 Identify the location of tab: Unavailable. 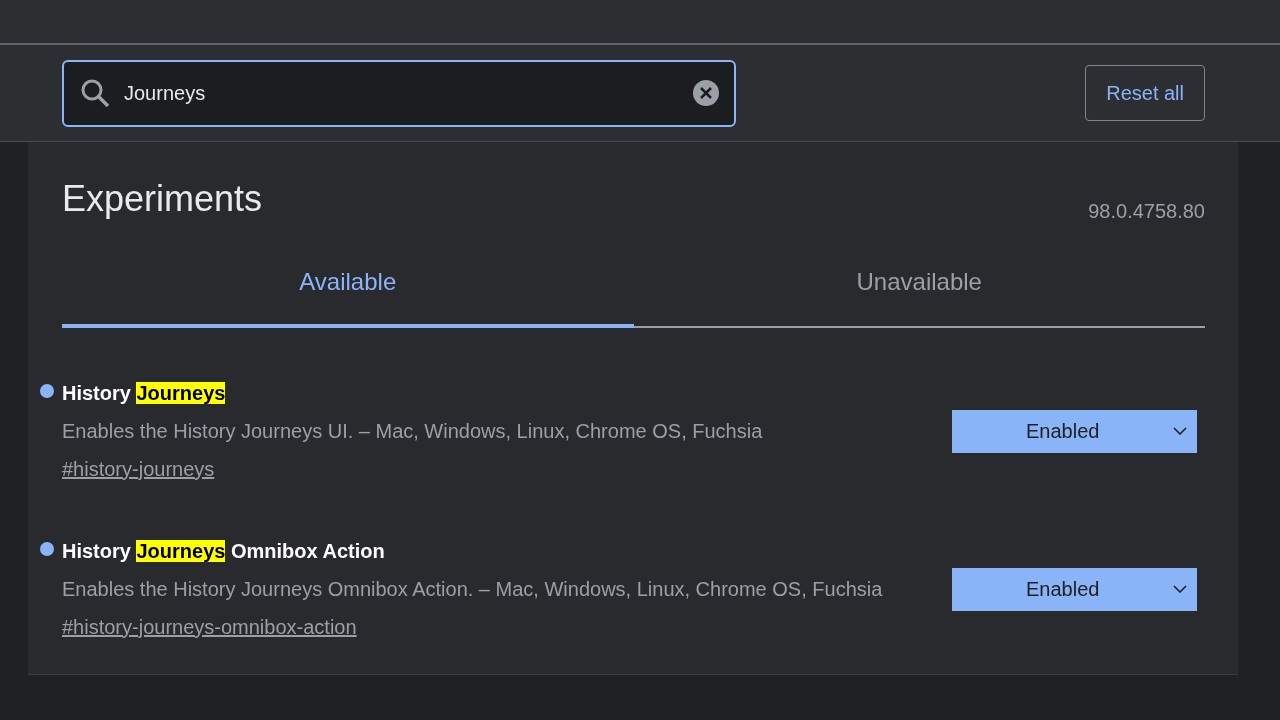
(919, 296).